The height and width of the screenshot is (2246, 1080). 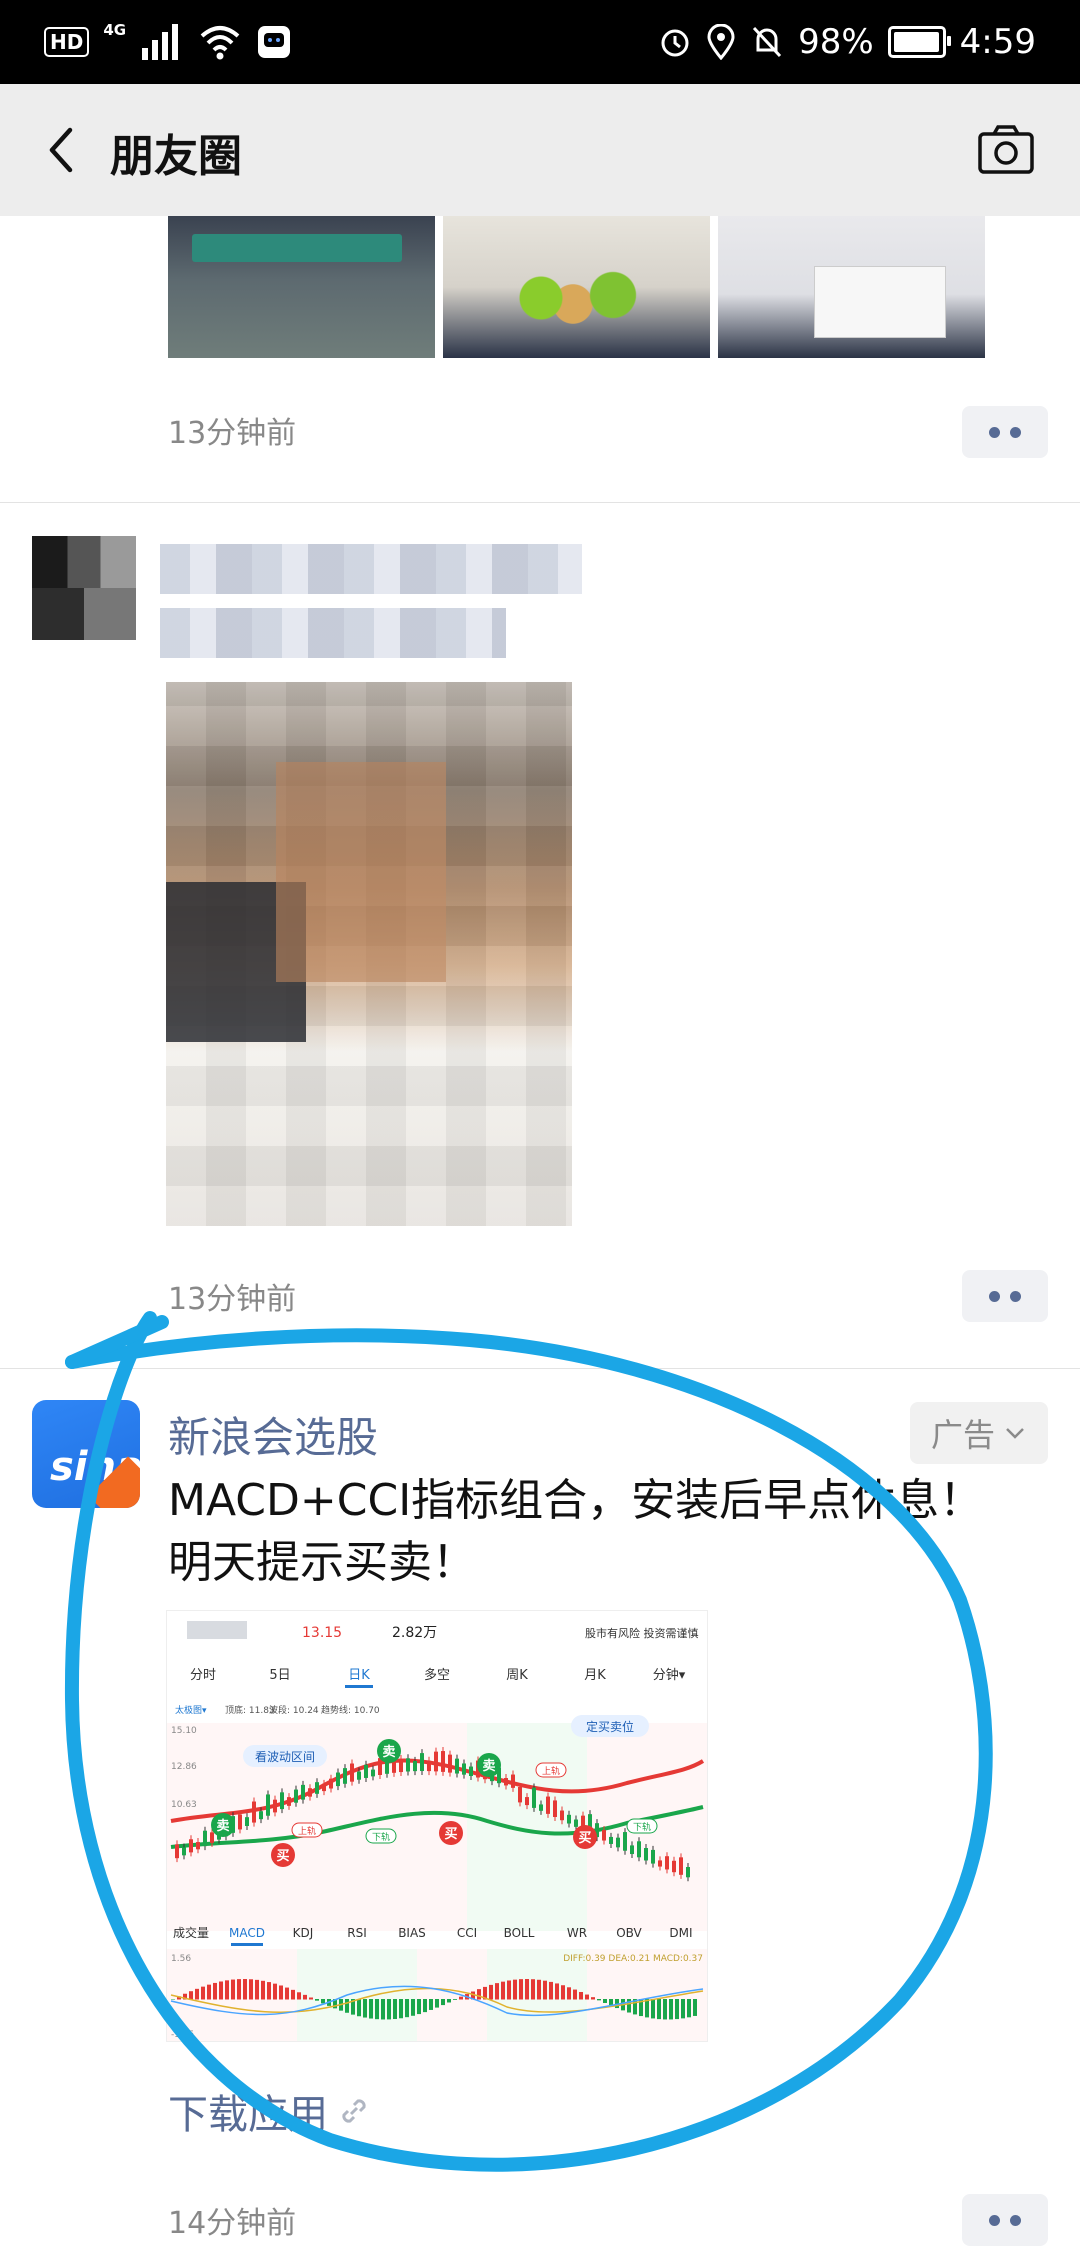 I want to click on marker-label: 买, so click(x=584, y=1838).